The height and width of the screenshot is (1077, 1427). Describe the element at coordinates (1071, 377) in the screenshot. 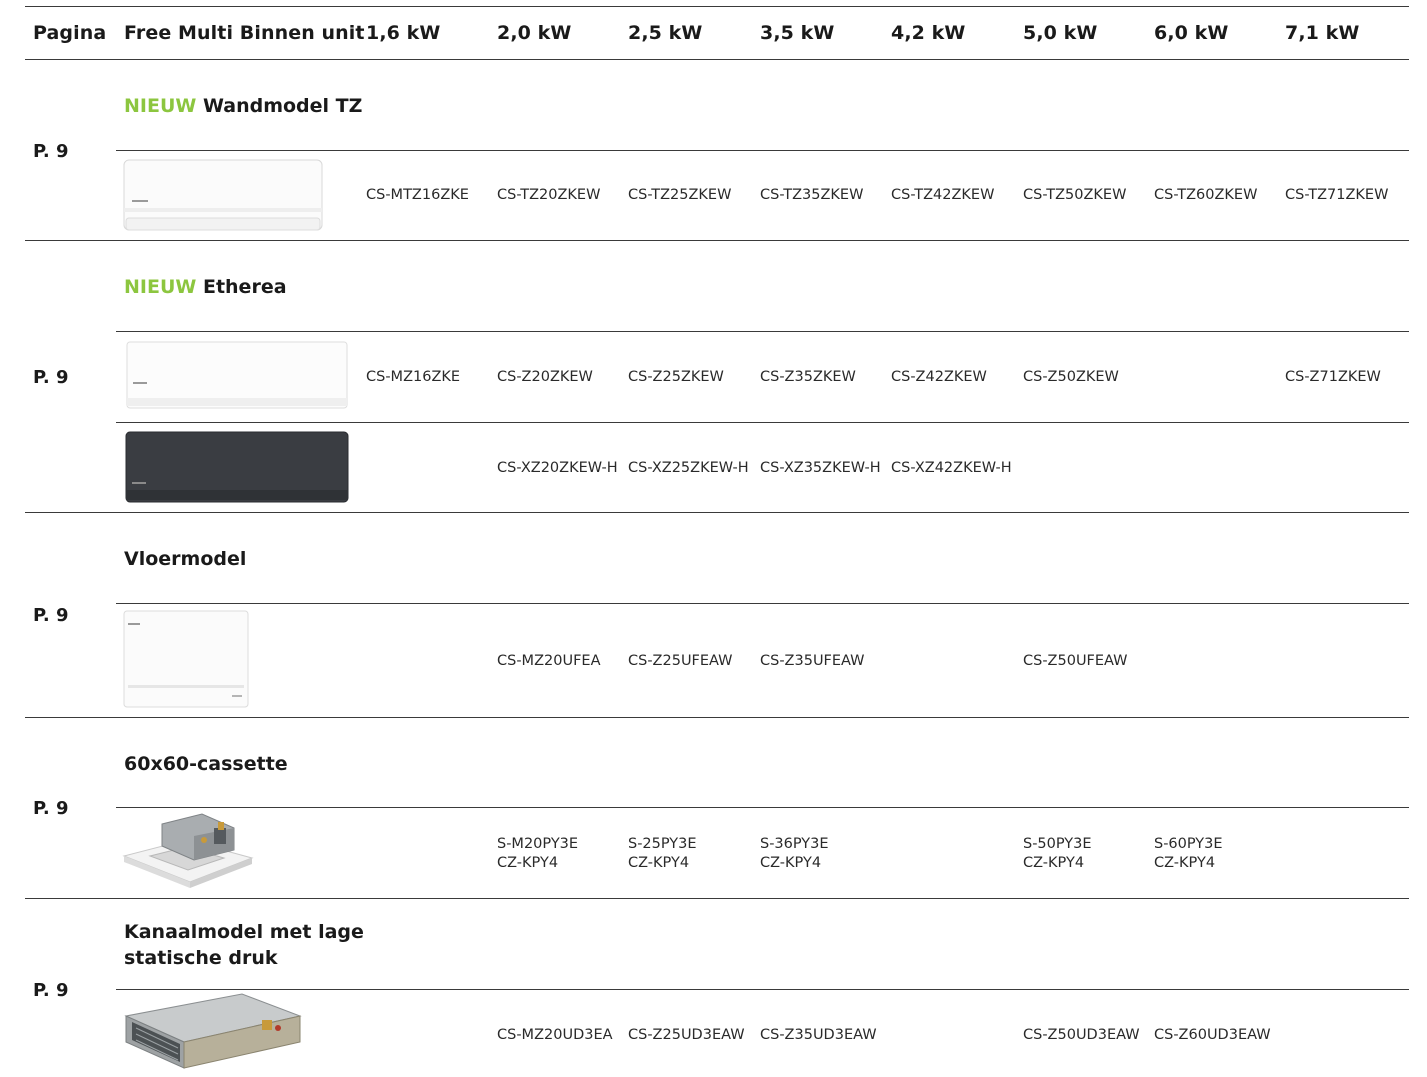

I see `model-code: CS-Z50ZKEW` at that location.